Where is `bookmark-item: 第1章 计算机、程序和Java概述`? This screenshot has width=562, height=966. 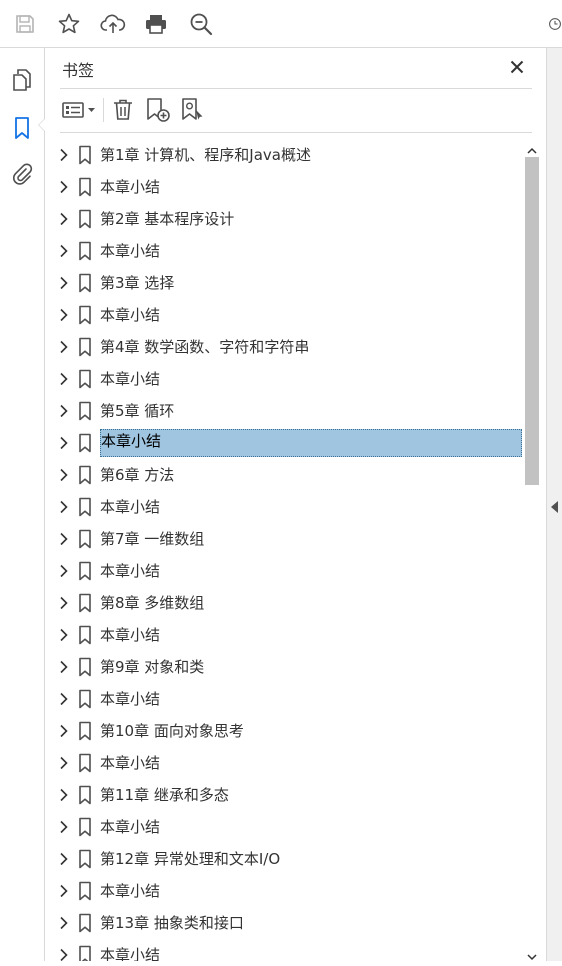 bookmark-item: 第1章 计算机、程序和Java概述 is located at coordinates (285, 155).